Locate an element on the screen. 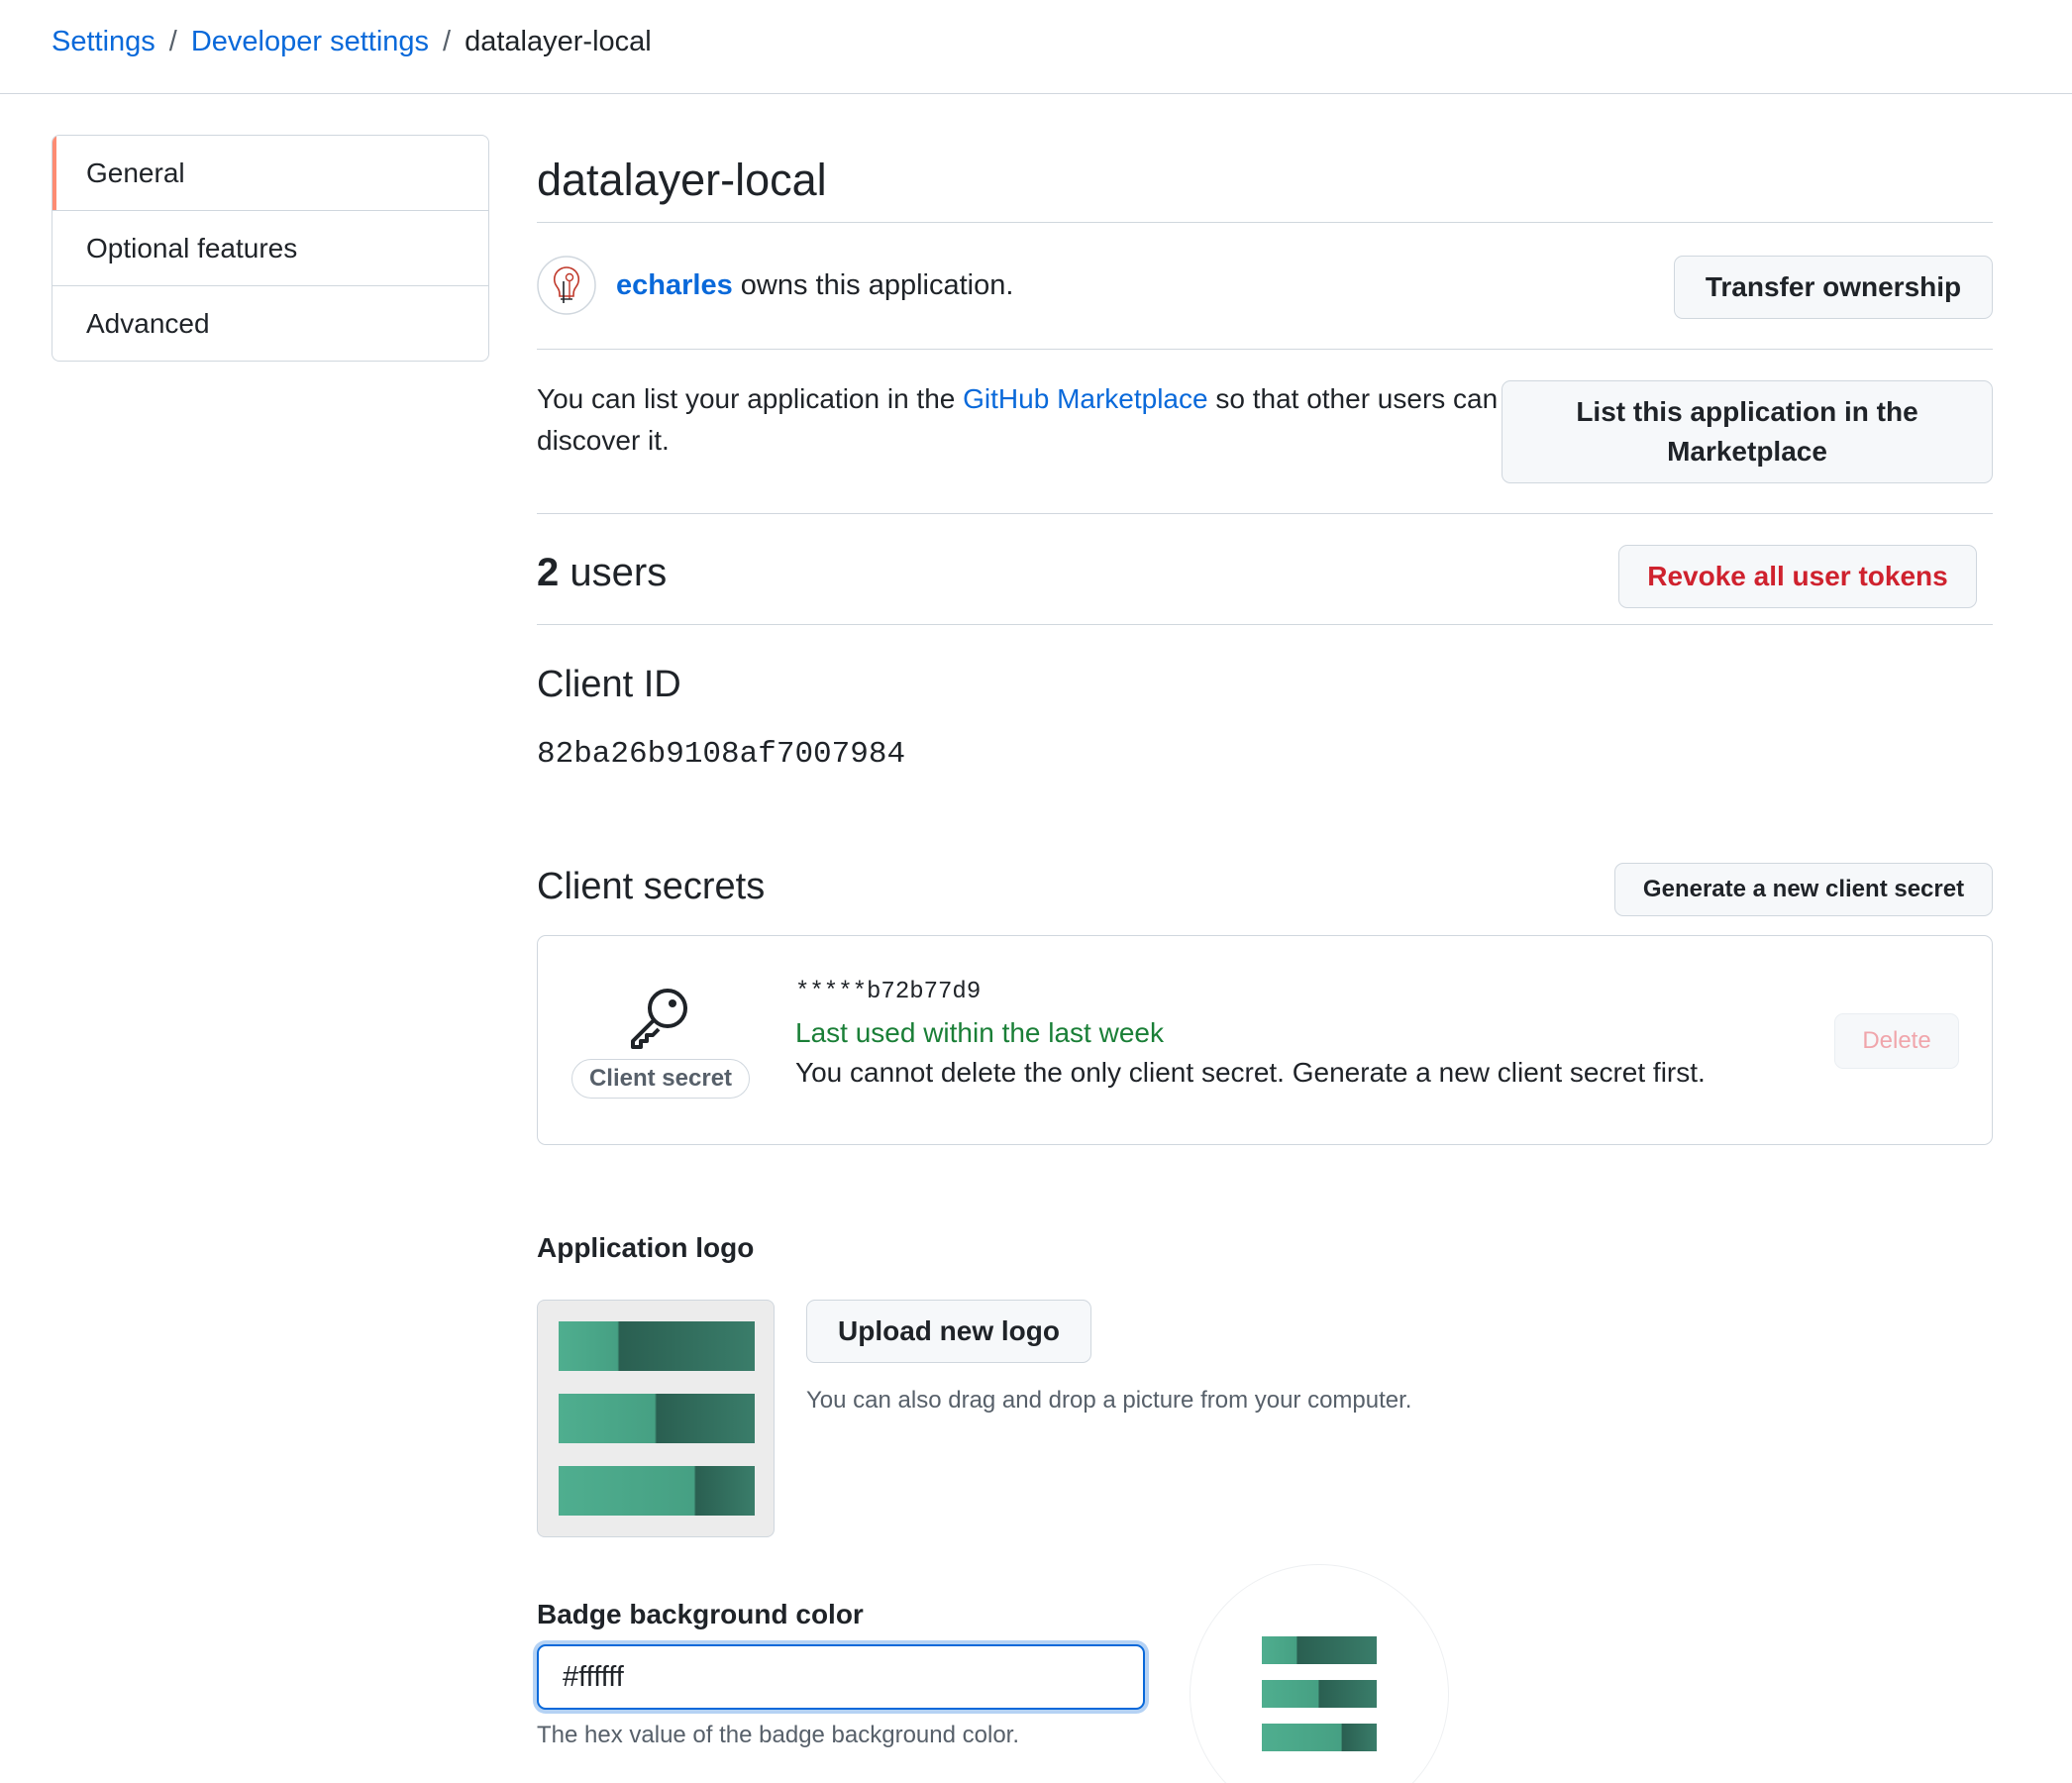 This screenshot has height=1783, width=2072. client-secrets-heading: Client secrets is located at coordinates (651, 886).